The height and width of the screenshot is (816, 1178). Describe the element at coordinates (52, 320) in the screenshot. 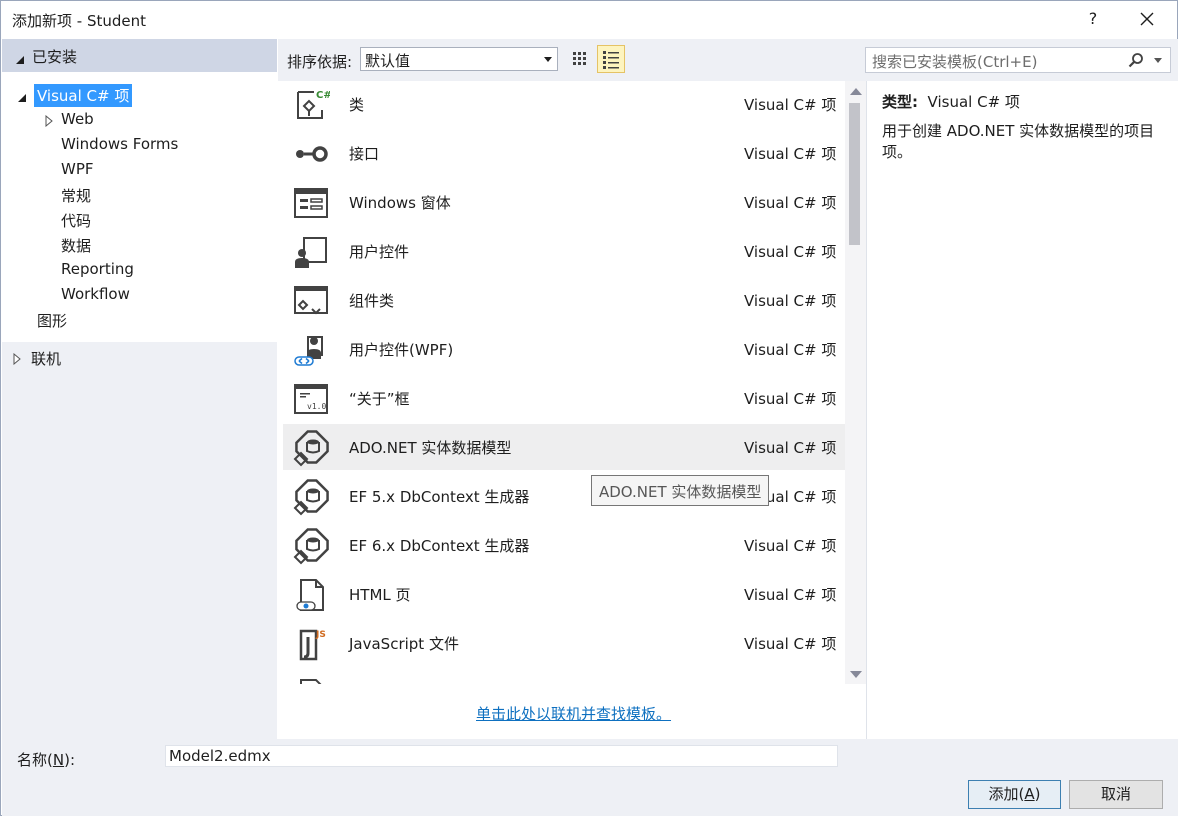

I see `tree-node-graphics: 图形` at that location.